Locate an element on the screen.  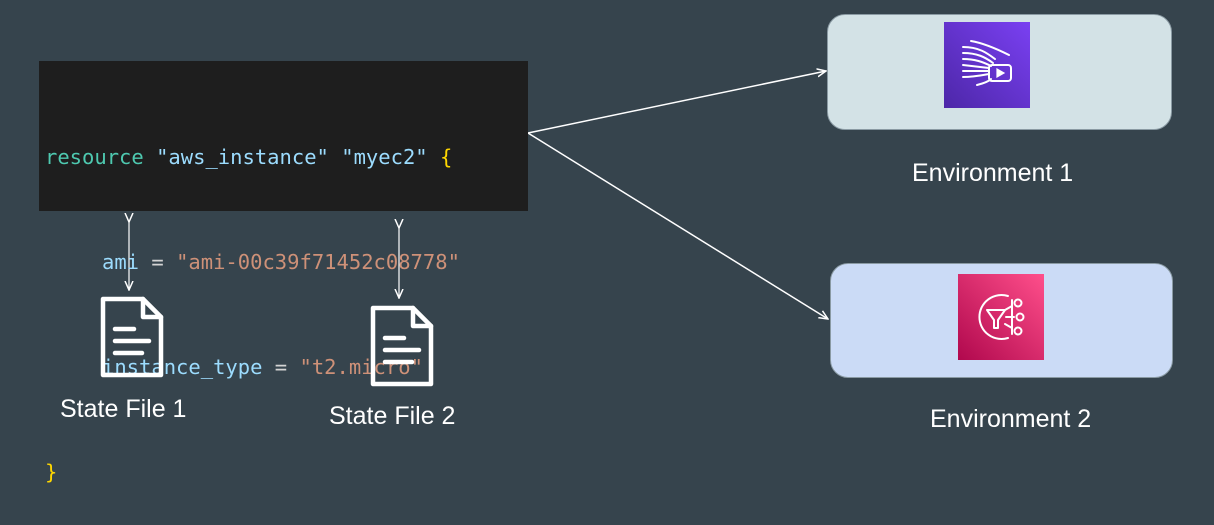
code-line-1: resource "aws_instance" "myec2" { is located at coordinates (286, 157).